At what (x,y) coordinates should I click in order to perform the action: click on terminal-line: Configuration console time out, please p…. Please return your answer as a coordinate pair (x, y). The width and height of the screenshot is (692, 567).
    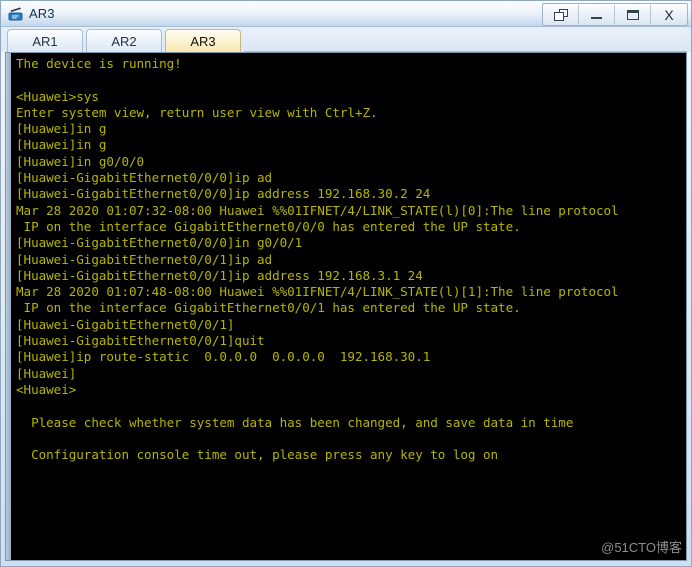
    Looking at the image, I should click on (257, 455).